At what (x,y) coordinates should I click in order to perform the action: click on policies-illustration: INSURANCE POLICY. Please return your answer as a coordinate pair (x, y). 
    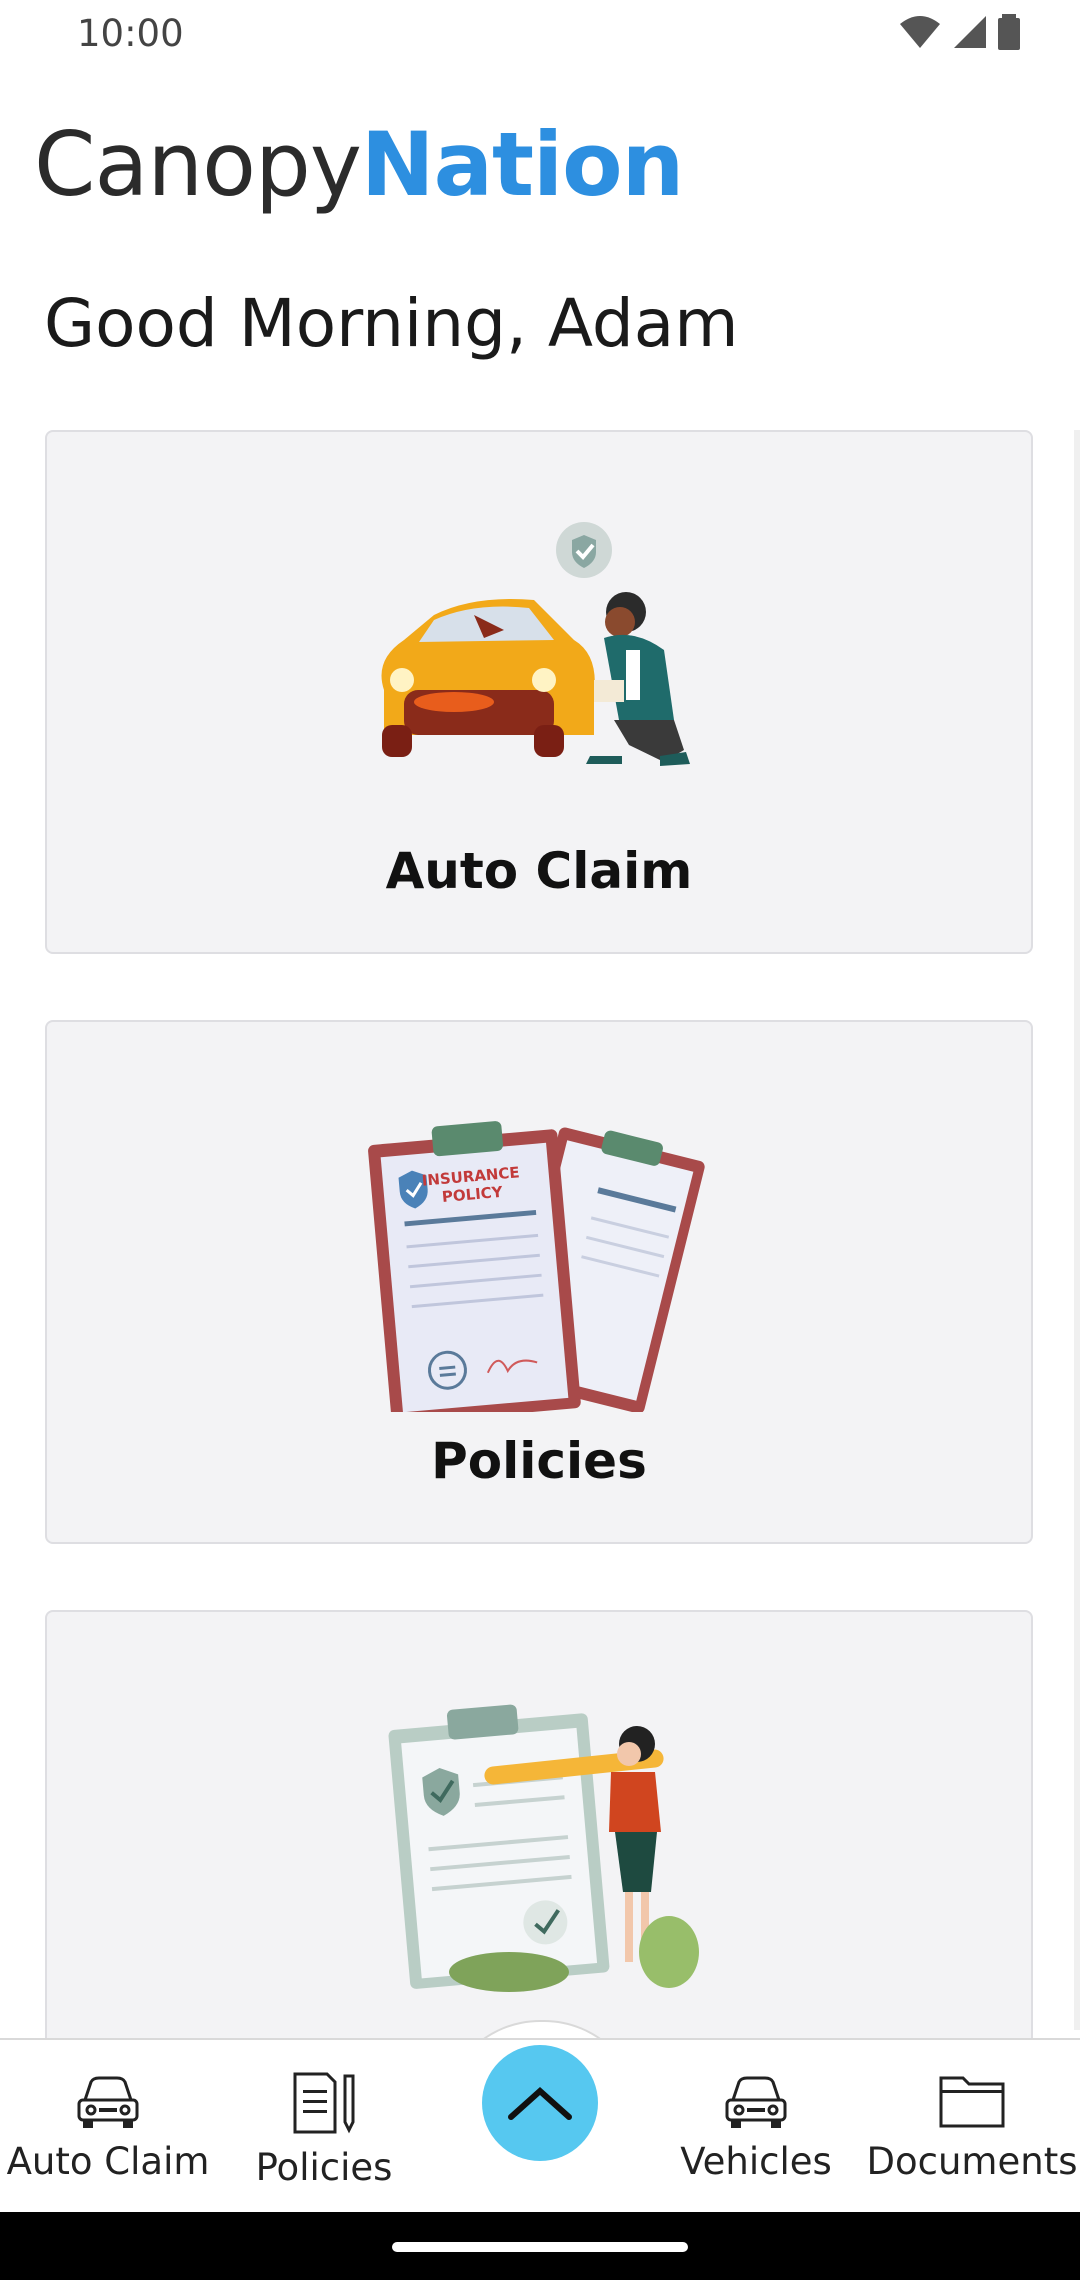
    Looking at the image, I should click on (536, 1266).